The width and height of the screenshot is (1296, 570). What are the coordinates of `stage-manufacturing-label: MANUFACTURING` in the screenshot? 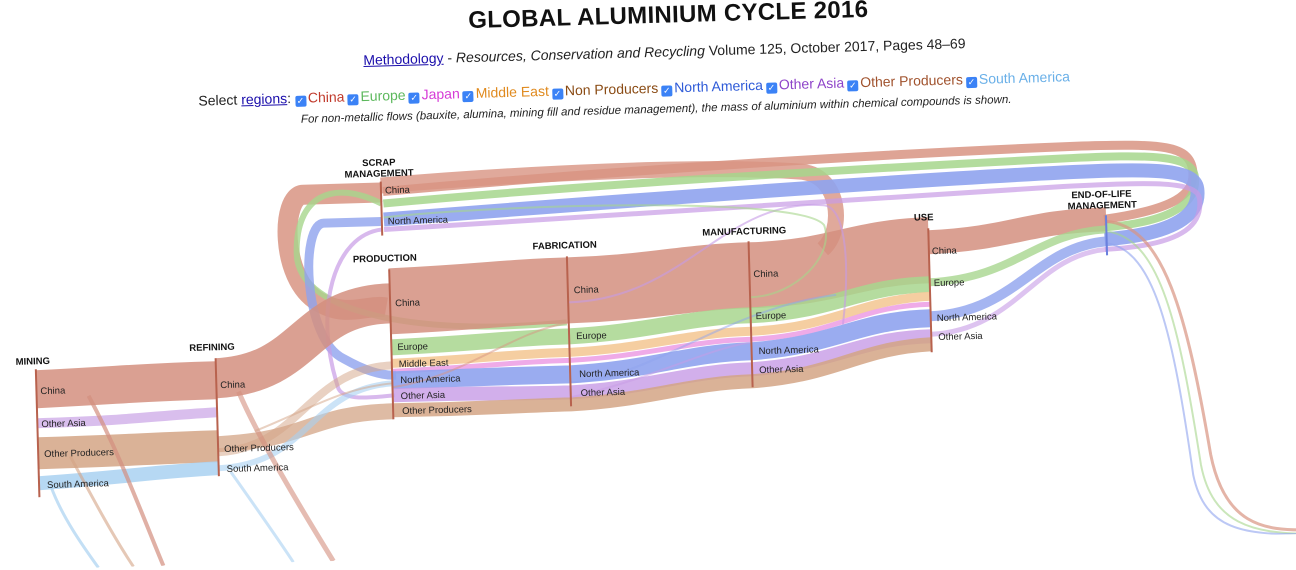 It's located at (744, 231).